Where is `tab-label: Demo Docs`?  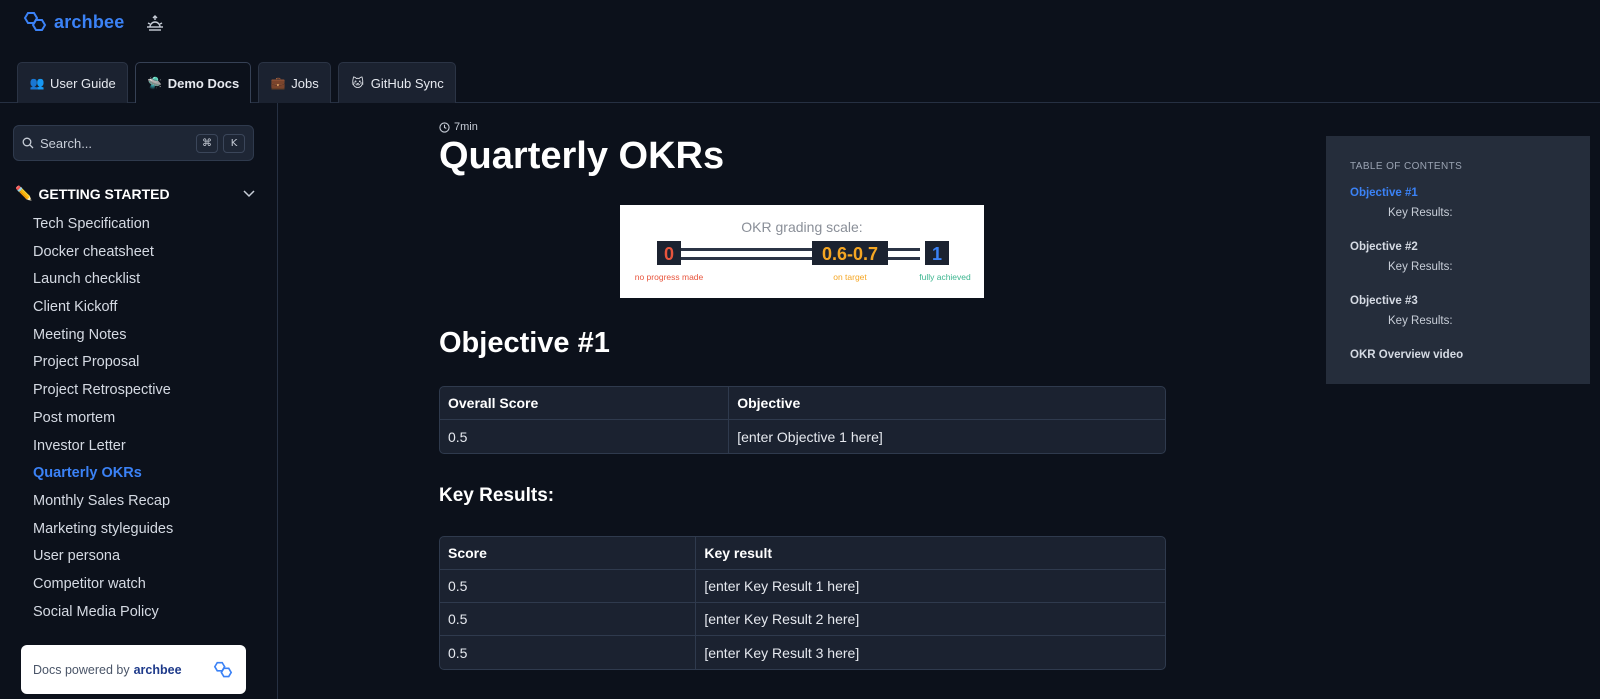 tab-label: Demo Docs is located at coordinates (203, 83).